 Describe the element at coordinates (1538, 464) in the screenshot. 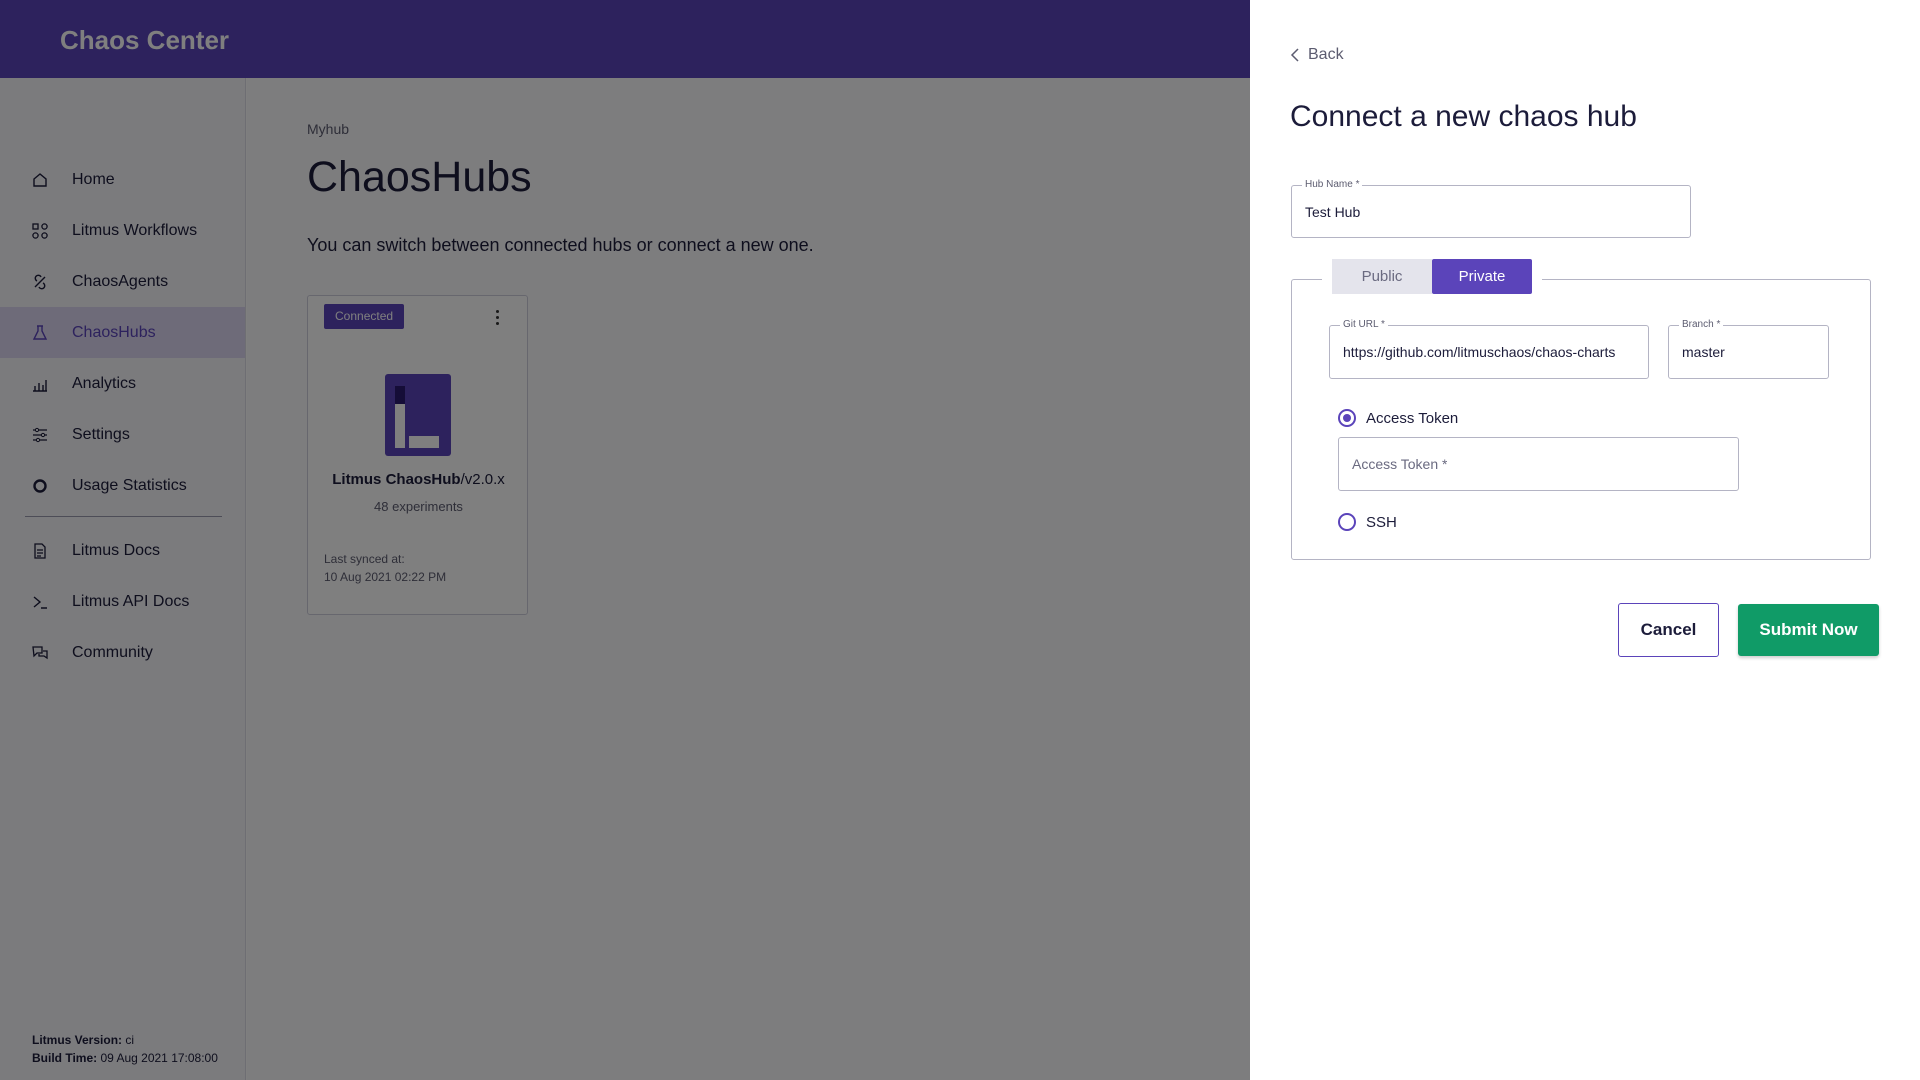

I see `access-token-field: Access Token *` at that location.